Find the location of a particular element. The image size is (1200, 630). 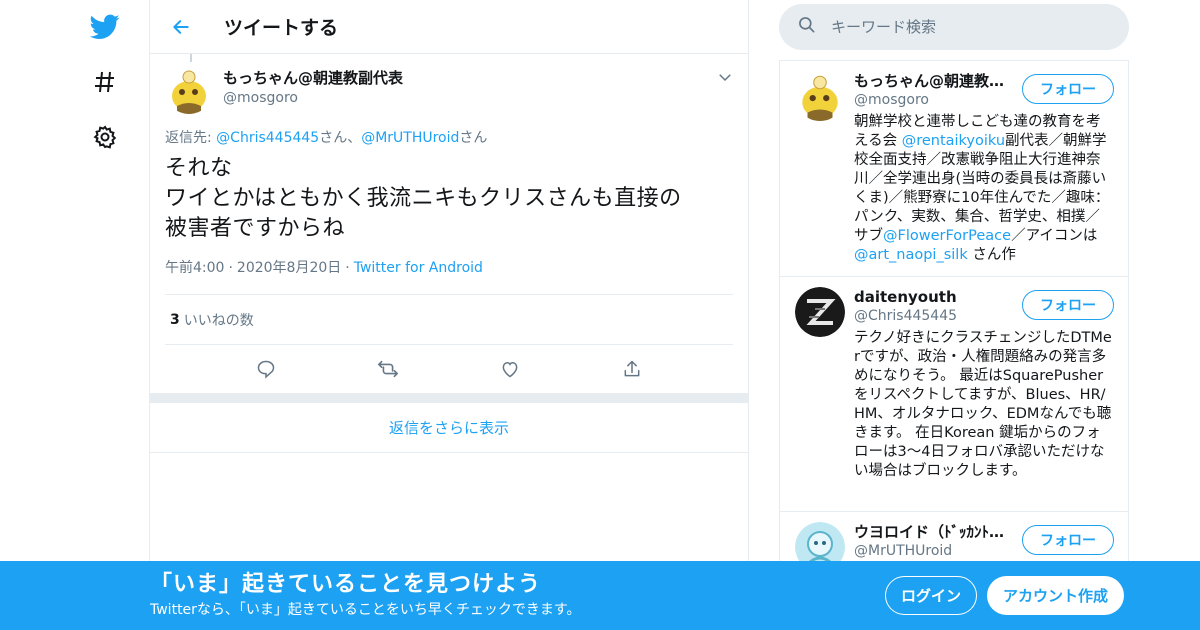

user-name: もっちゃん@朝連教副代表 is located at coordinates (934, 81).